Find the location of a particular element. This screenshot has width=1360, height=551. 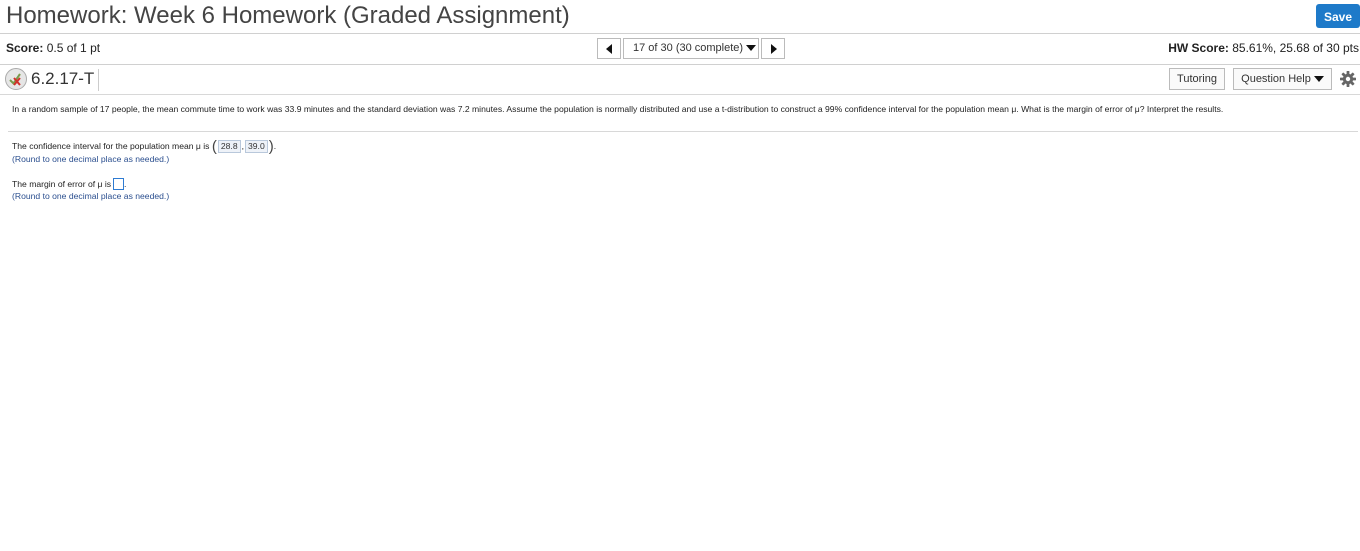

hw-score-label: HW Score: is located at coordinates (1198, 48).